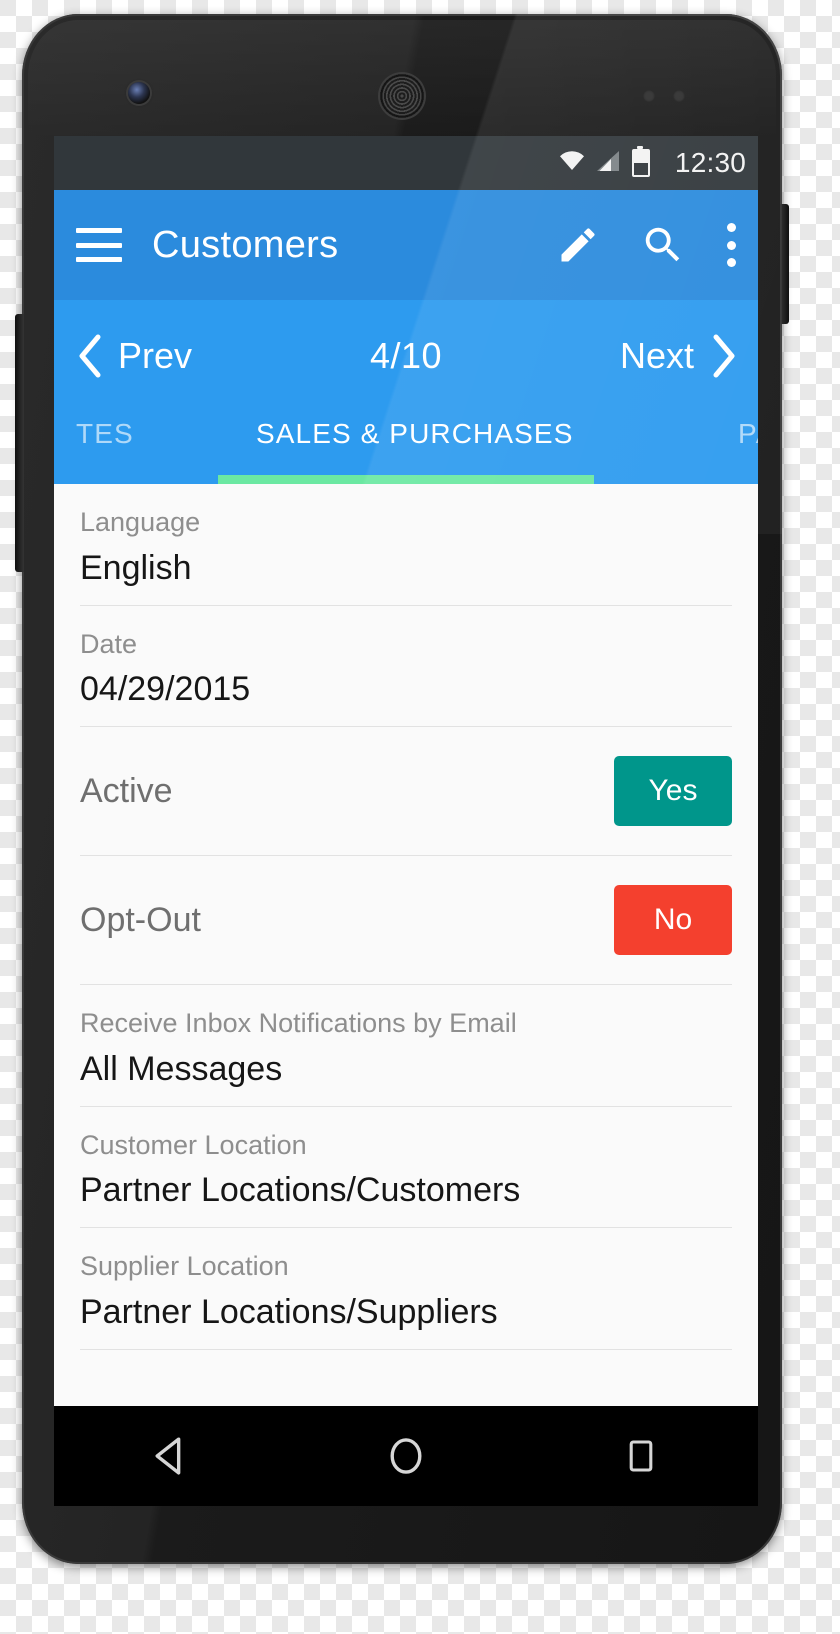 The width and height of the screenshot is (840, 1634). What do you see at coordinates (406, 479) in the screenshot?
I see `tab-active-indicator` at bounding box center [406, 479].